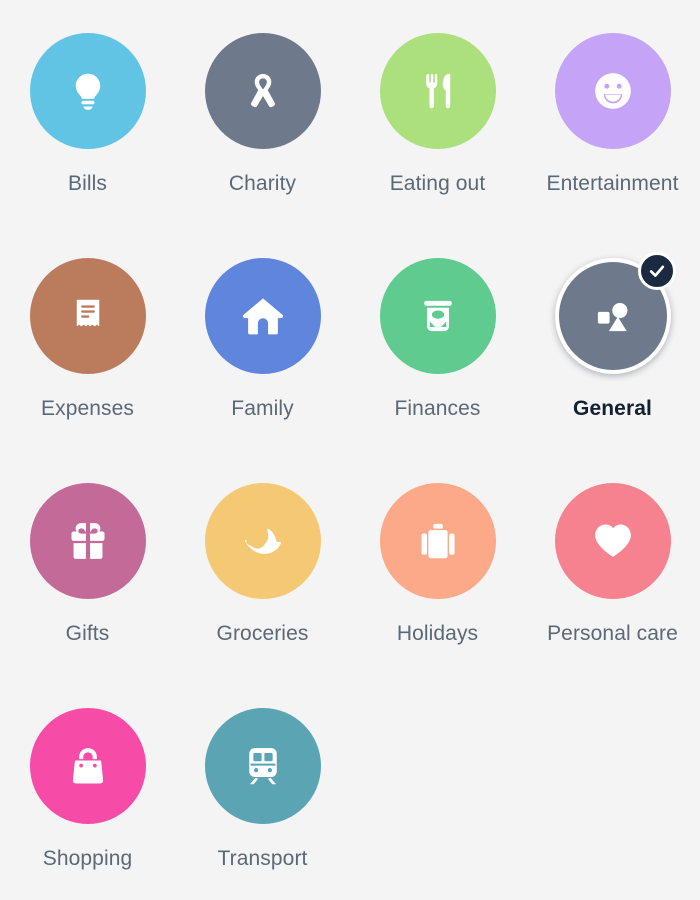  I want to click on category-icon-wrap-shopping, so click(88, 766).